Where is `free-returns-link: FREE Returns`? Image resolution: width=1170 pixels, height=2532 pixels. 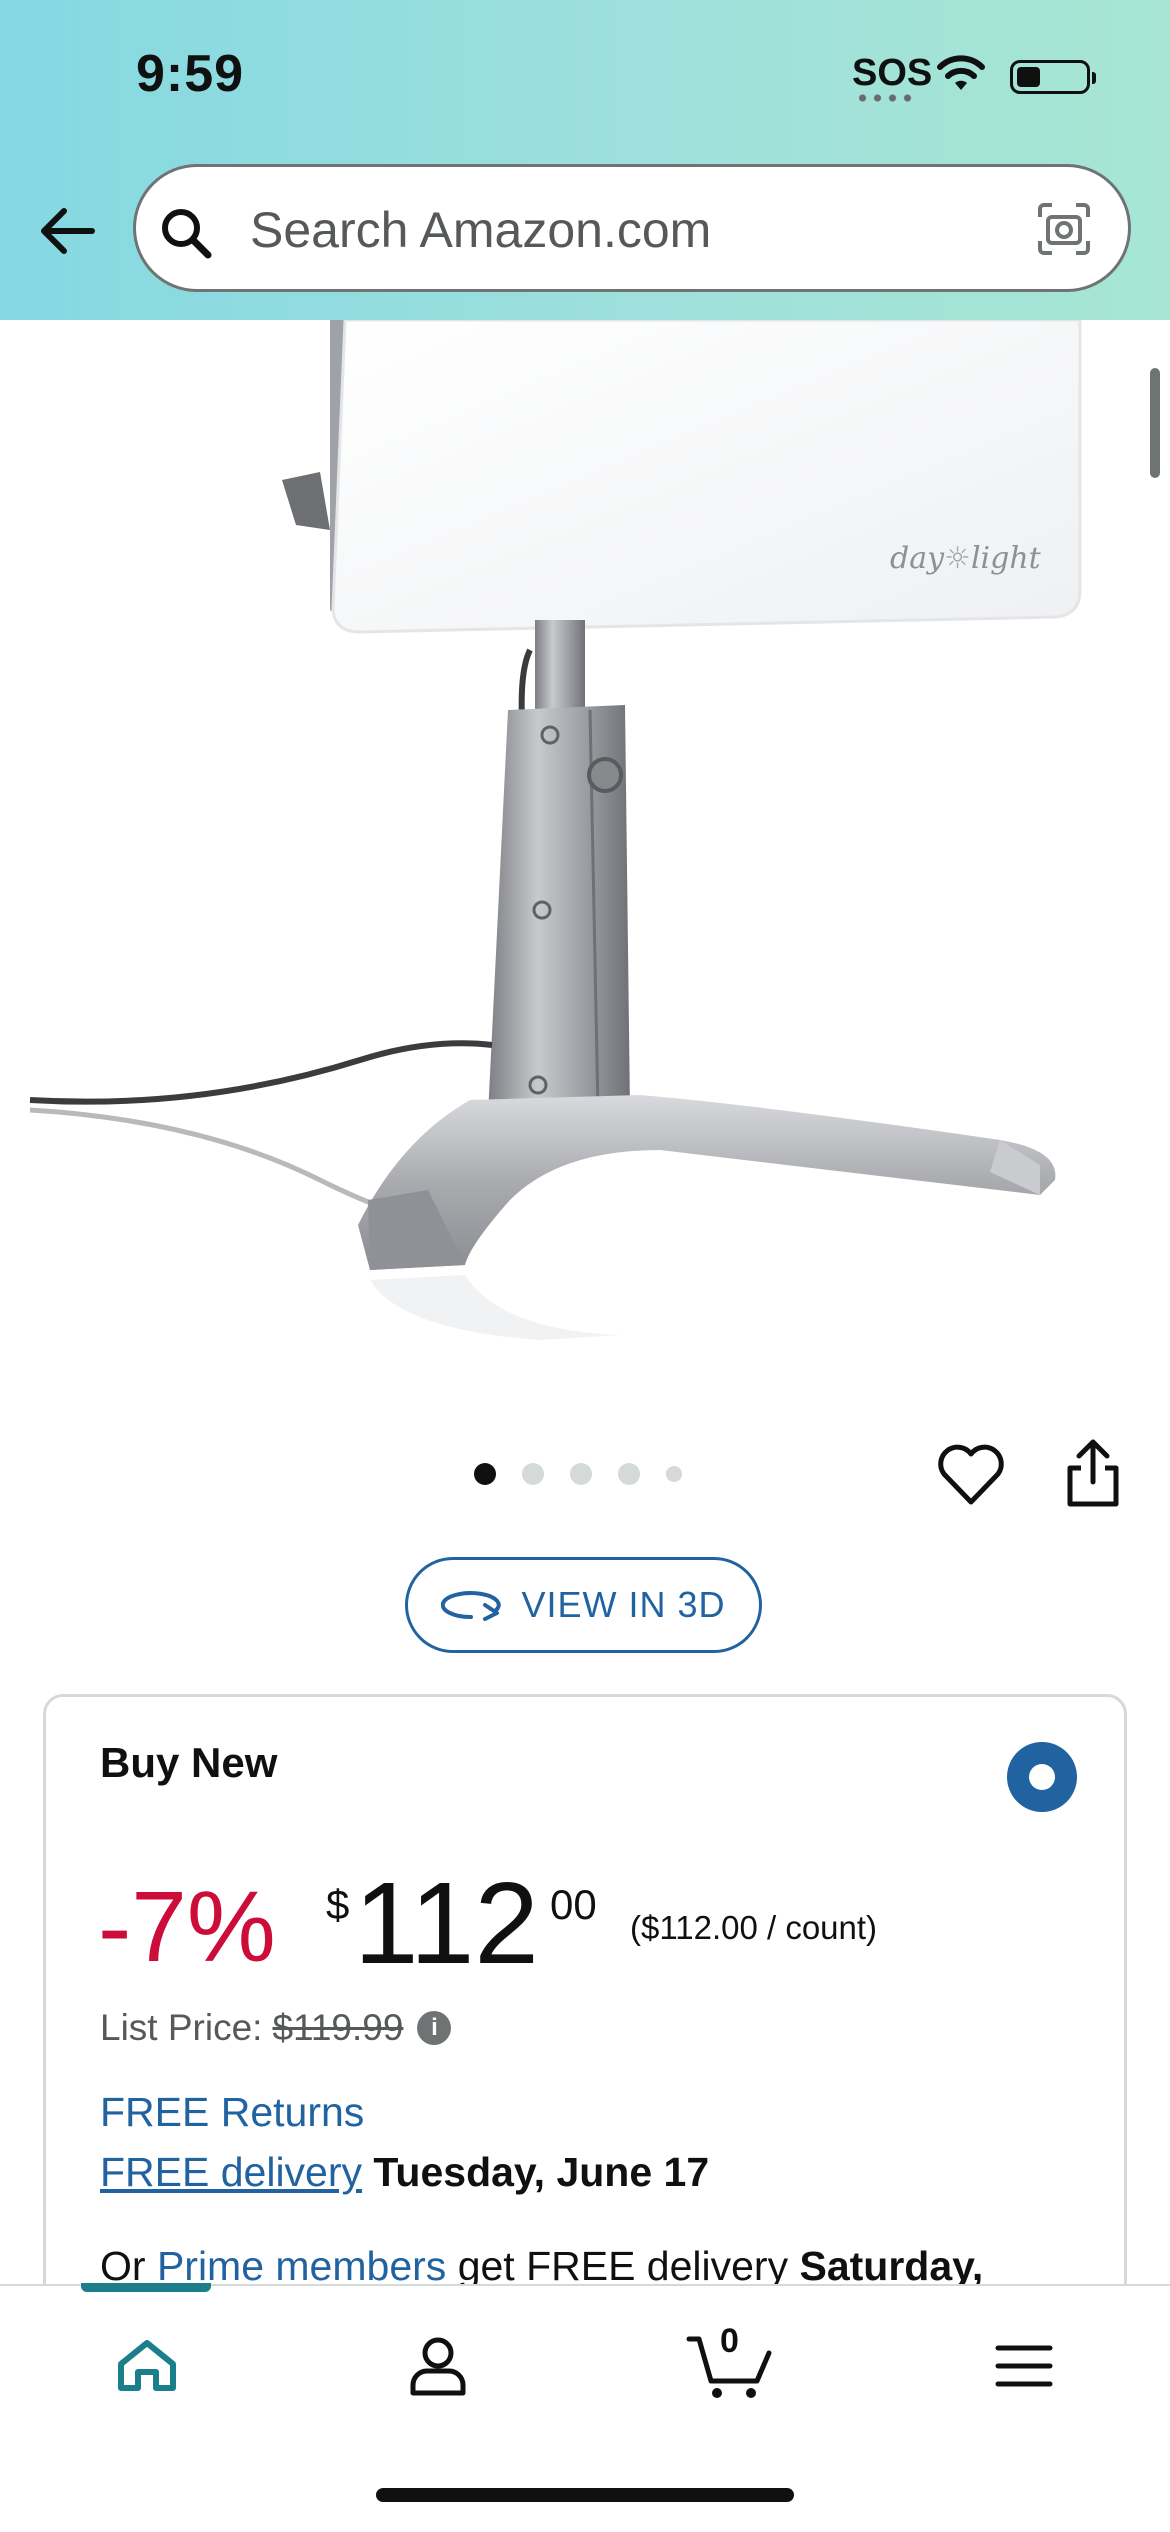
free-returns-link: FREE Returns is located at coordinates (232, 2112).